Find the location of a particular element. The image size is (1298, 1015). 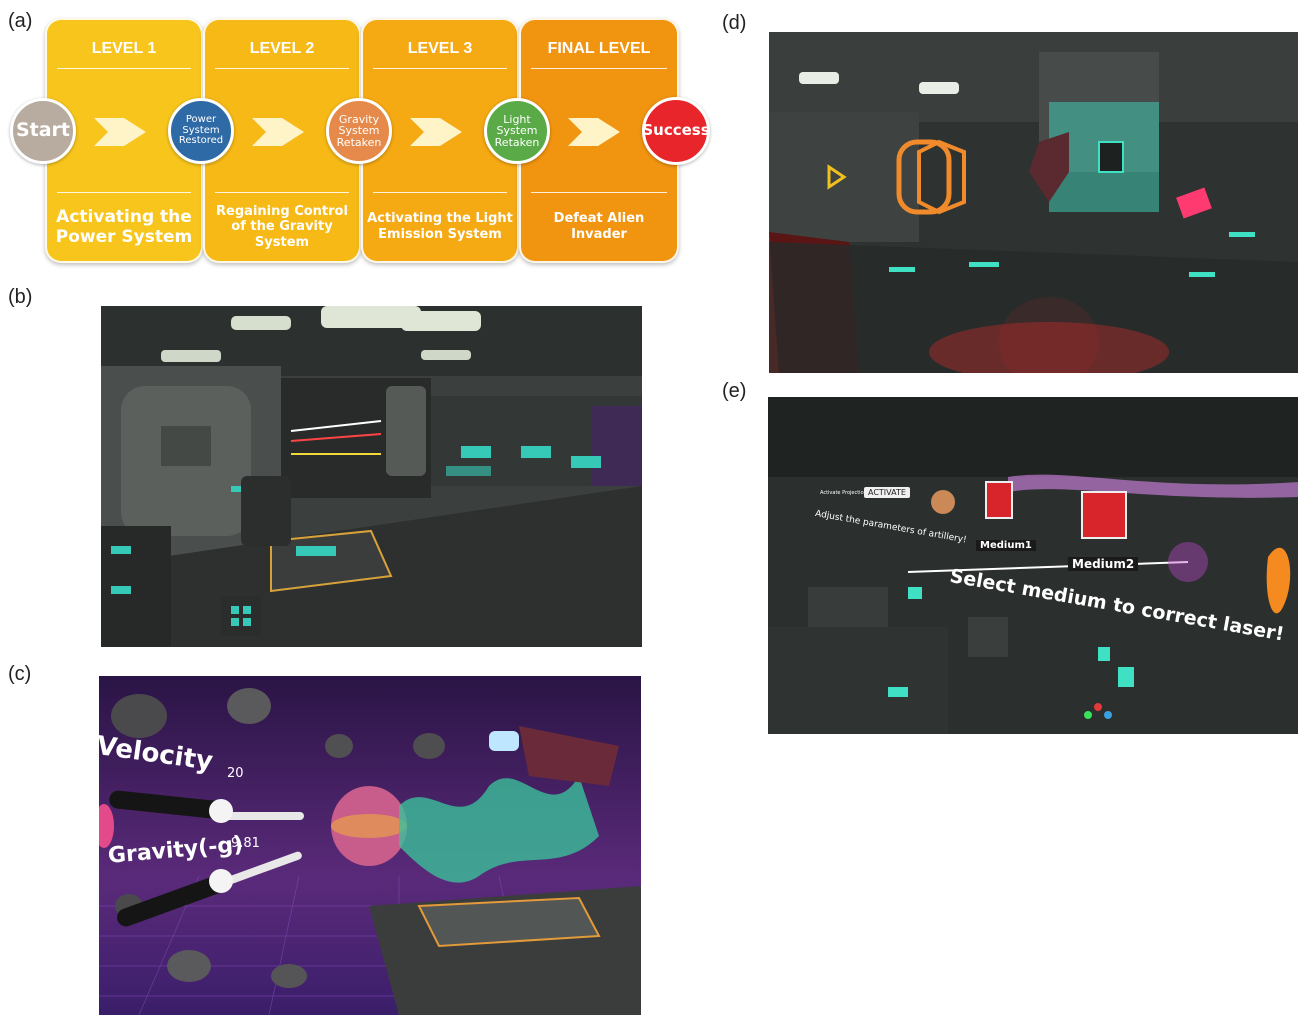

final-level-description: Defeat Alien Invader is located at coordinates (599, 226).